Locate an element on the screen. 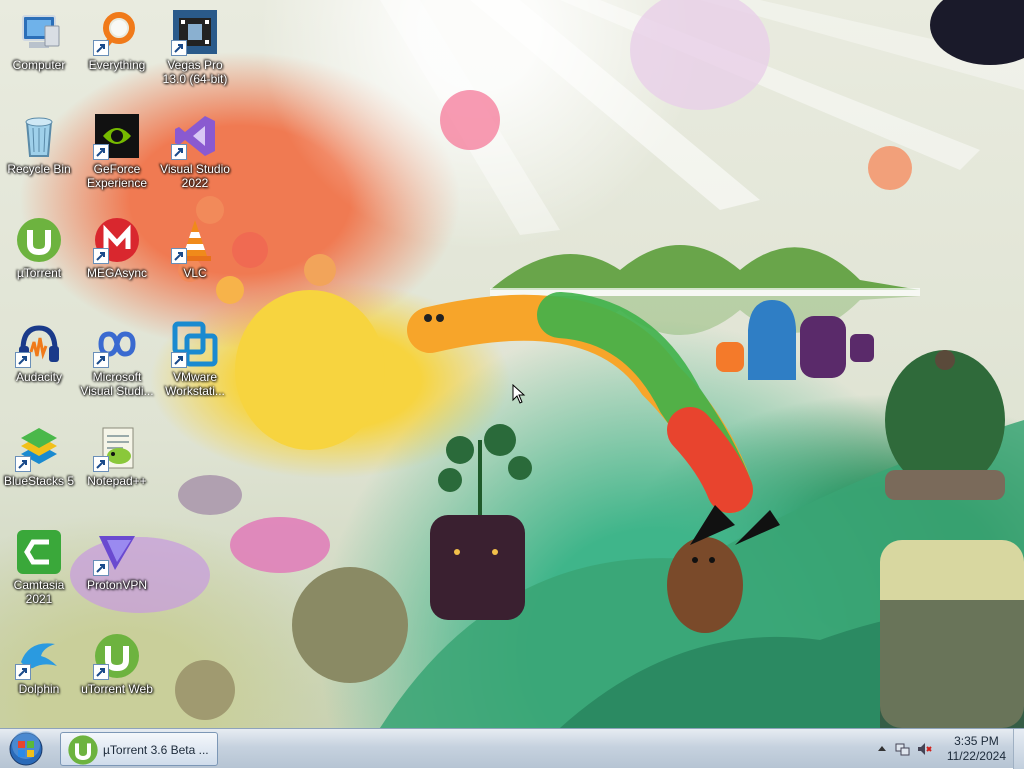 This screenshot has height=772, width=1024. clock-date: 11/22/2024 is located at coordinates (976, 756).